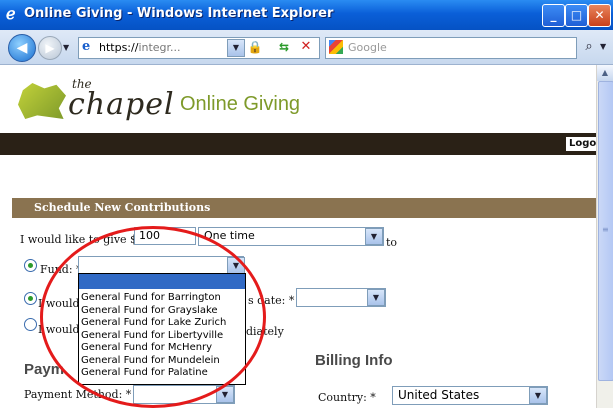 This screenshot has width=613, height=408. Describe the element at coordinates (50, 48) in the screenshot. I see `forward-button: ▶` at that location.